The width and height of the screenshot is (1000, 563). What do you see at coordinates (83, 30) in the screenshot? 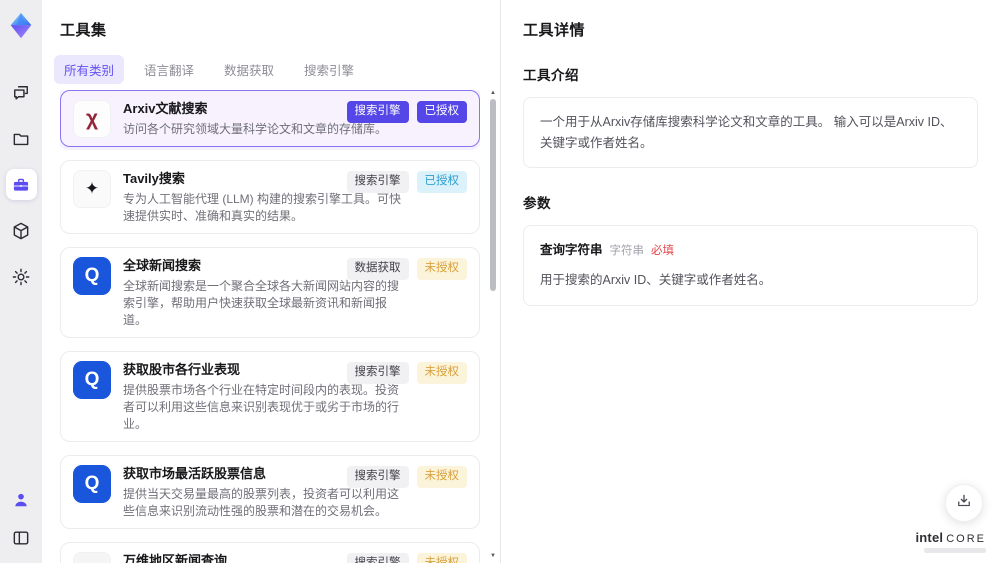
I see `page-title: 工具集` at bounding box center [83, 30].